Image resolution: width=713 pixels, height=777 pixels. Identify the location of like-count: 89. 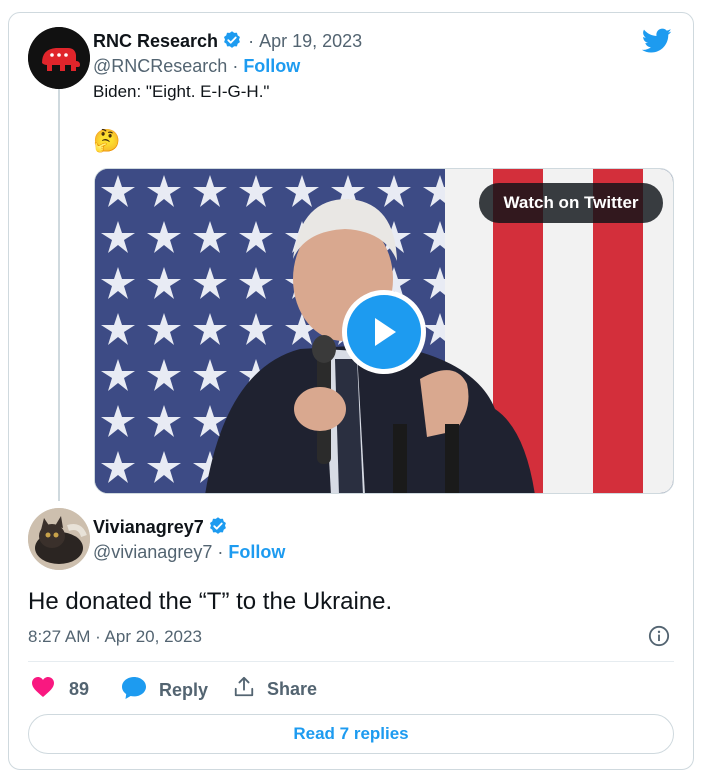
(79, 689).